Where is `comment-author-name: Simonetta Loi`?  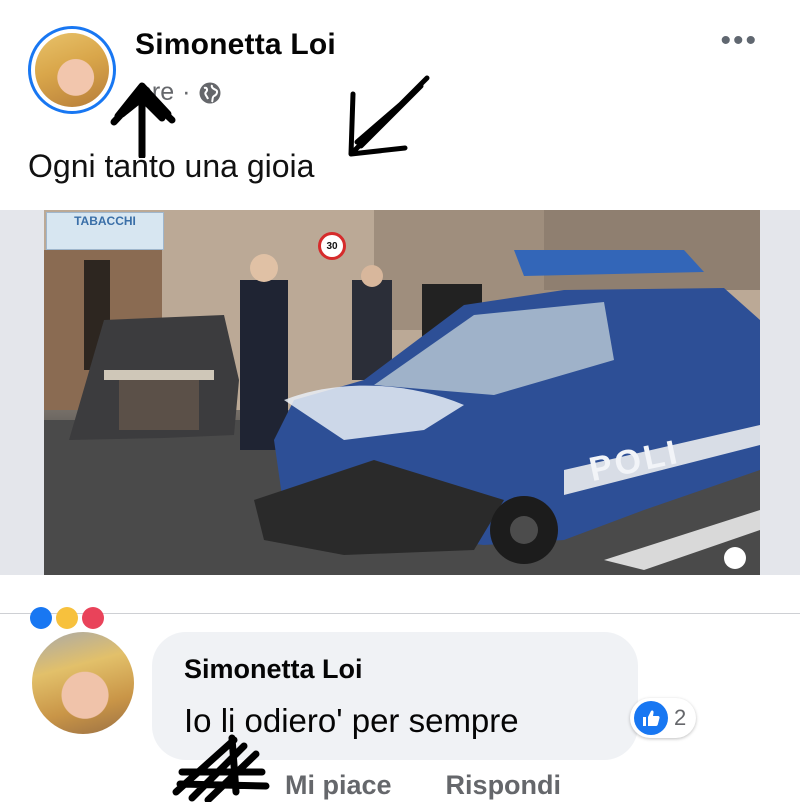 comment-author-name: Simonetta Loi is located at coordinates (273, 669).